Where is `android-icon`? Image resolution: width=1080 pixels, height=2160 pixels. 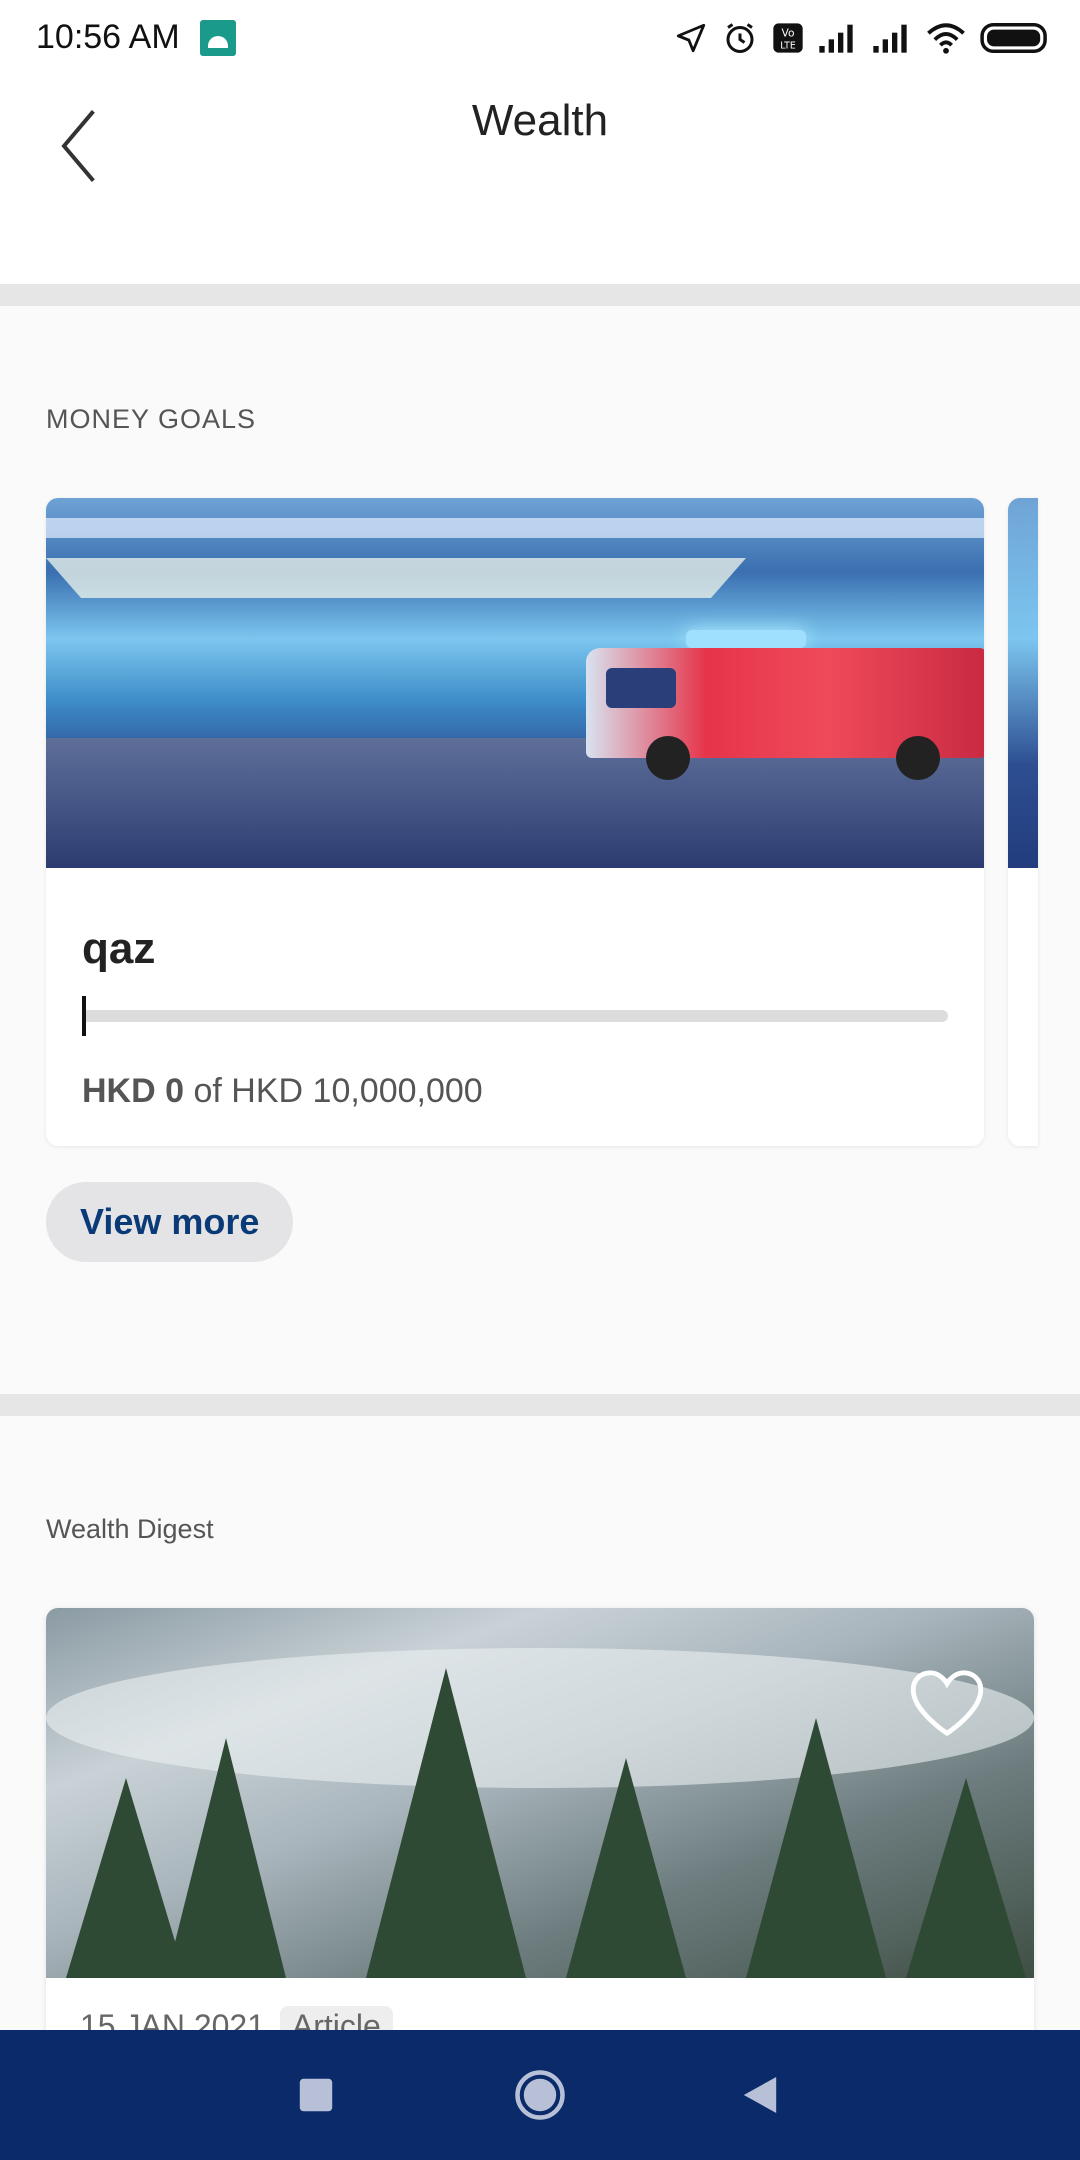
android-icon is located at coordinates (218, 38).